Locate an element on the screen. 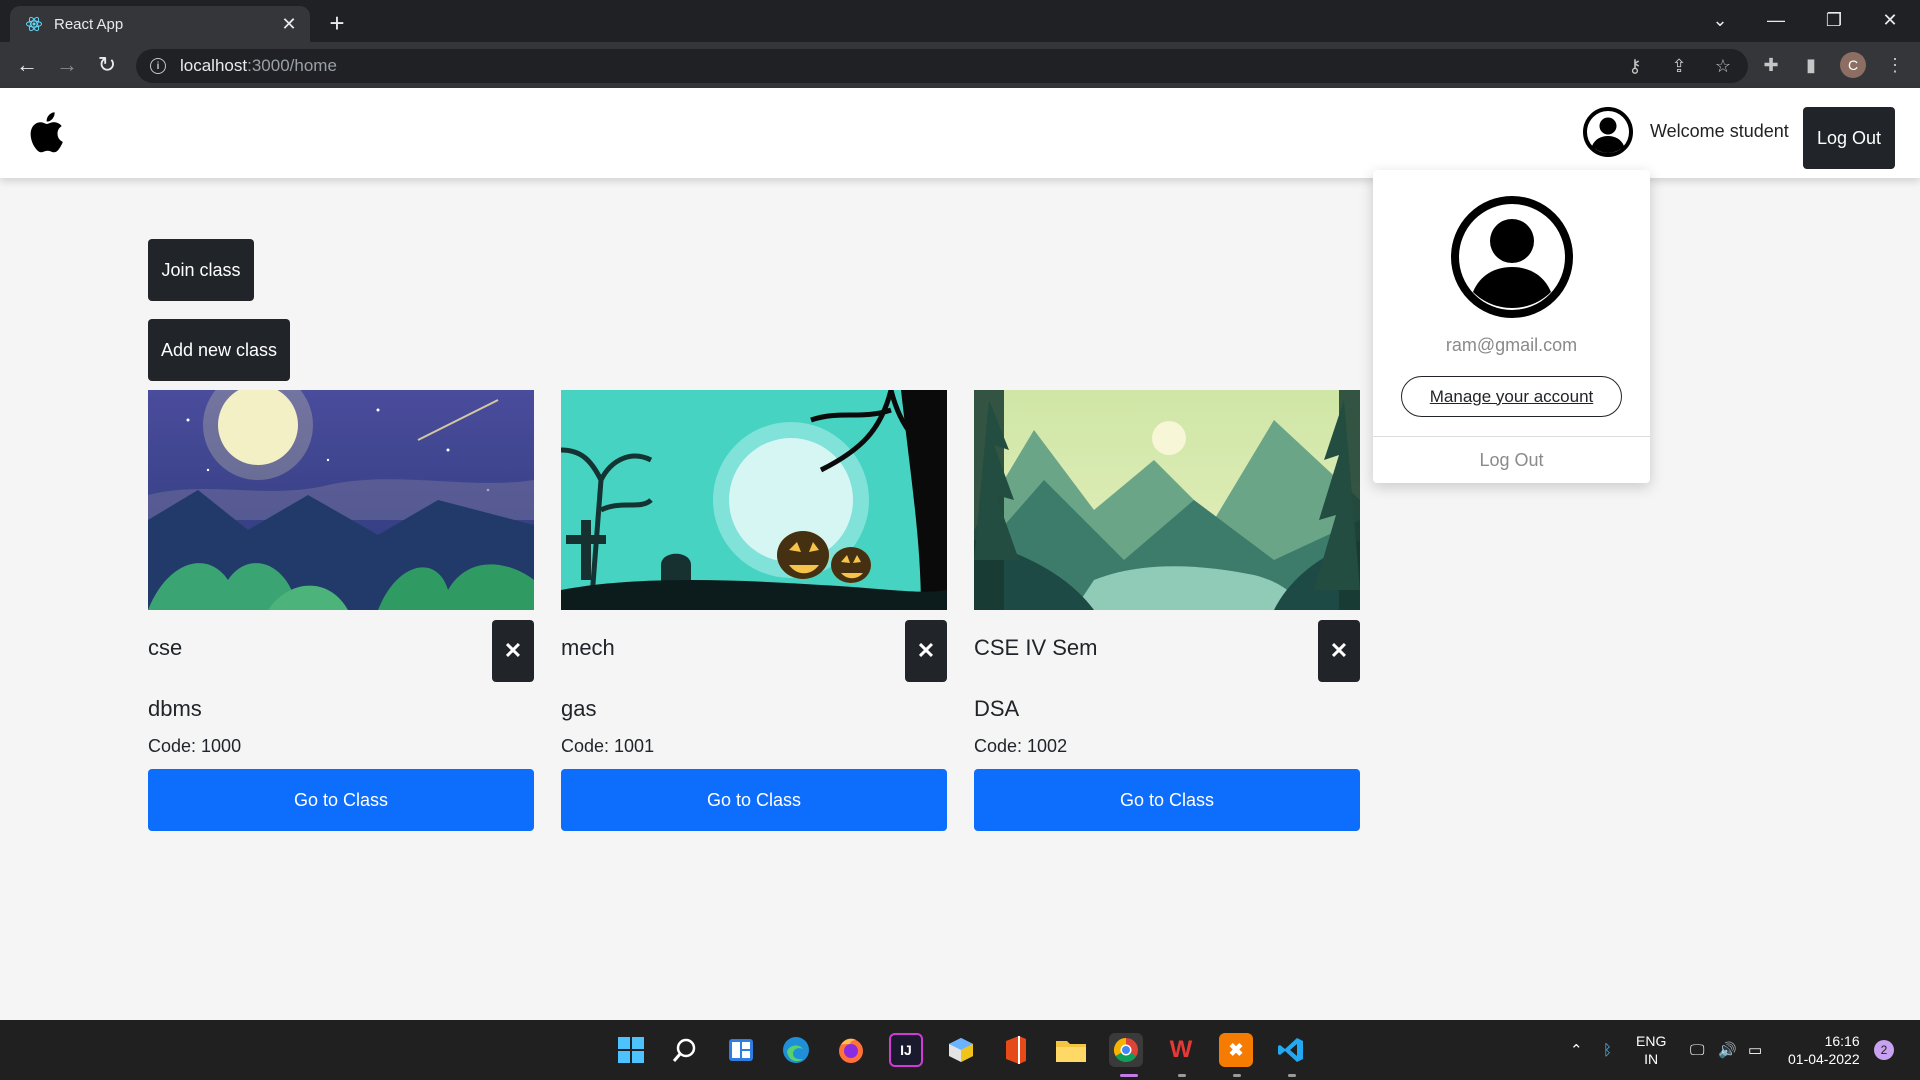 The width and height of the screenshot is (1920, 1080). url-host: localhost is located at coordinates (214, 65).